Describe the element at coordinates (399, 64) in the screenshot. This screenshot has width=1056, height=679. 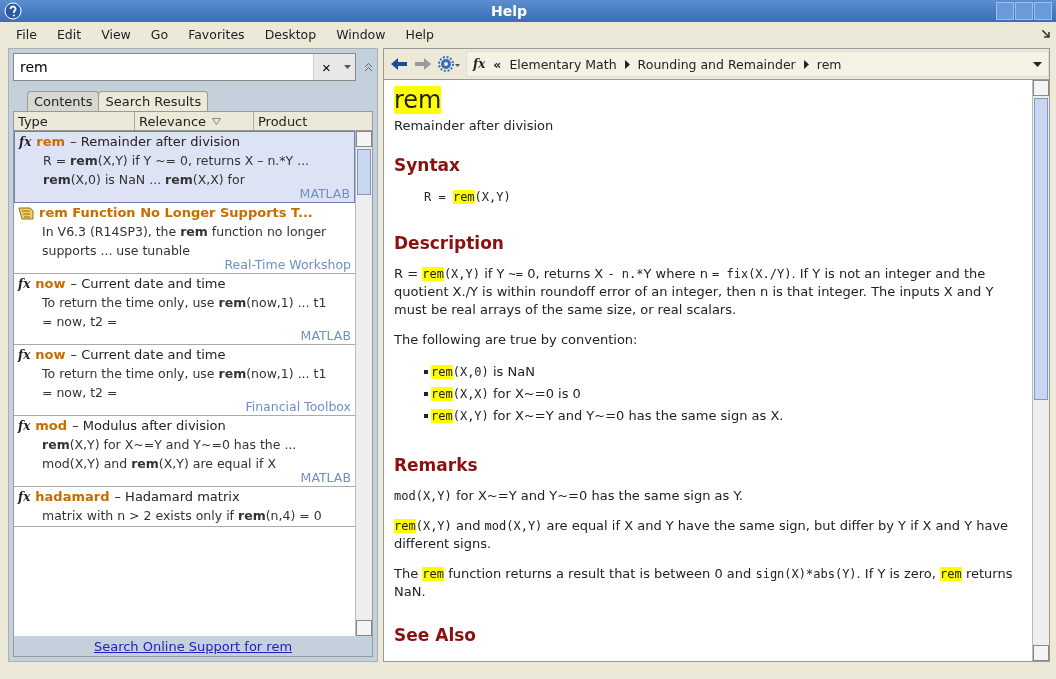
I see `back-icon` at that location.